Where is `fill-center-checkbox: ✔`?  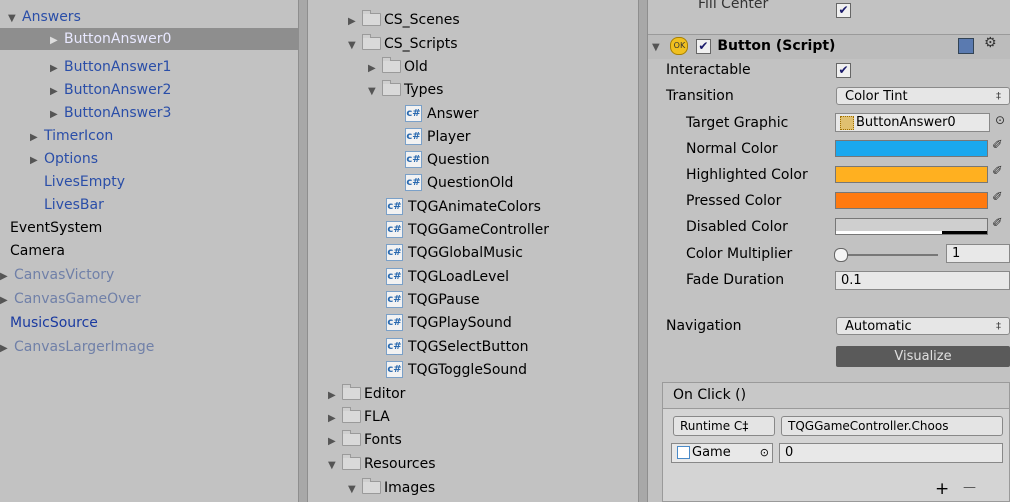
fill-center-checkbox: ✔ is located at coordinates (843, 10).